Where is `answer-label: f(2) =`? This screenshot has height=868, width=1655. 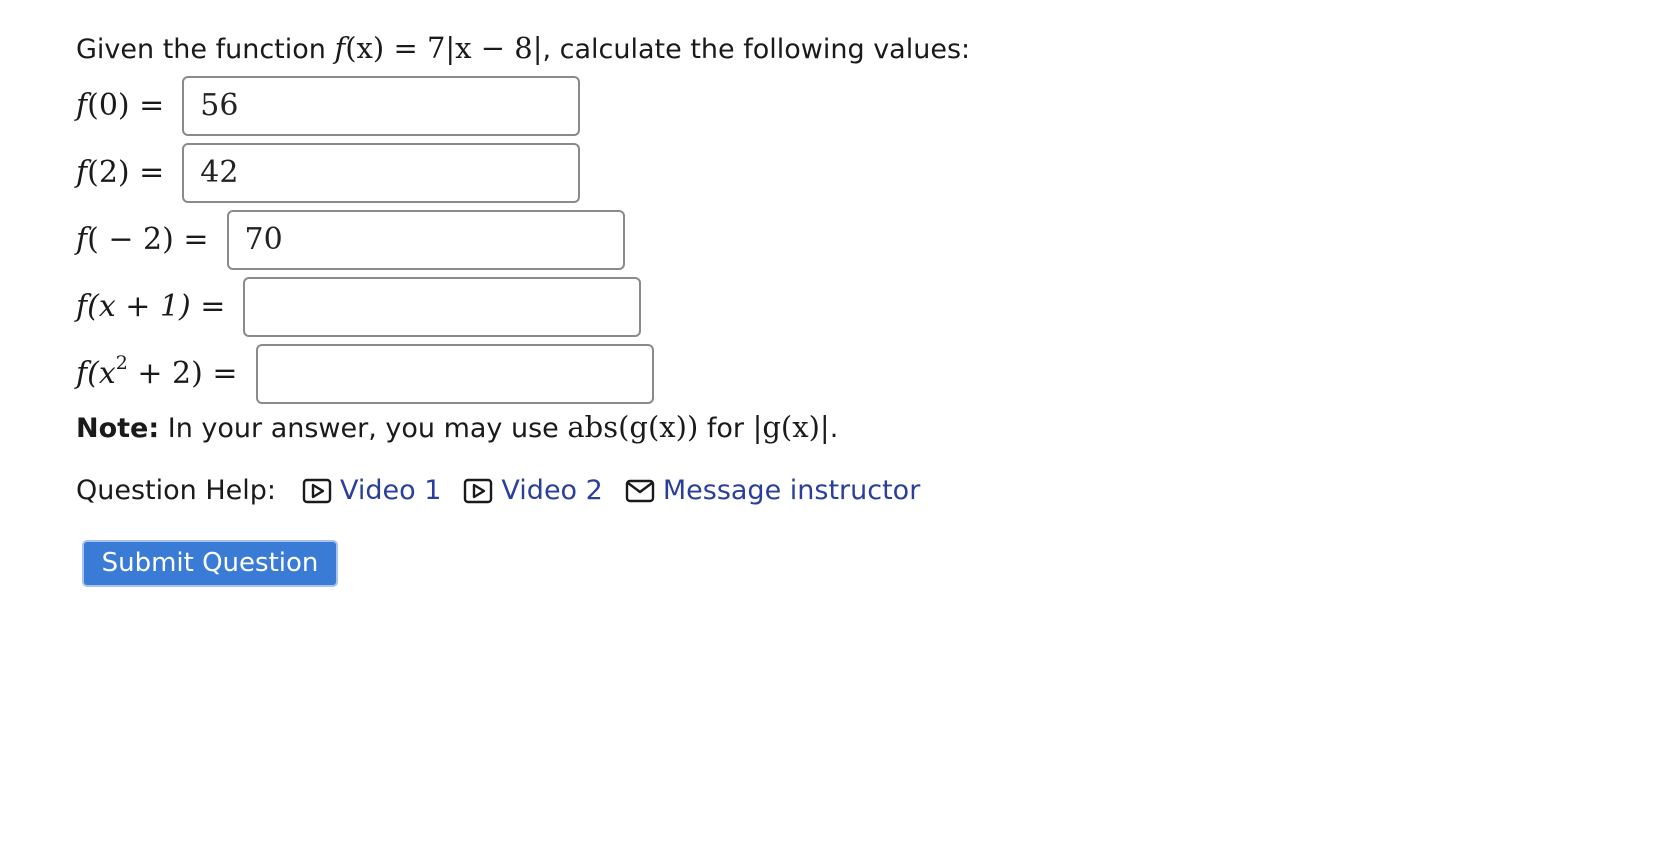 answer-label: f(2) = is located at coordinates (120, 172).